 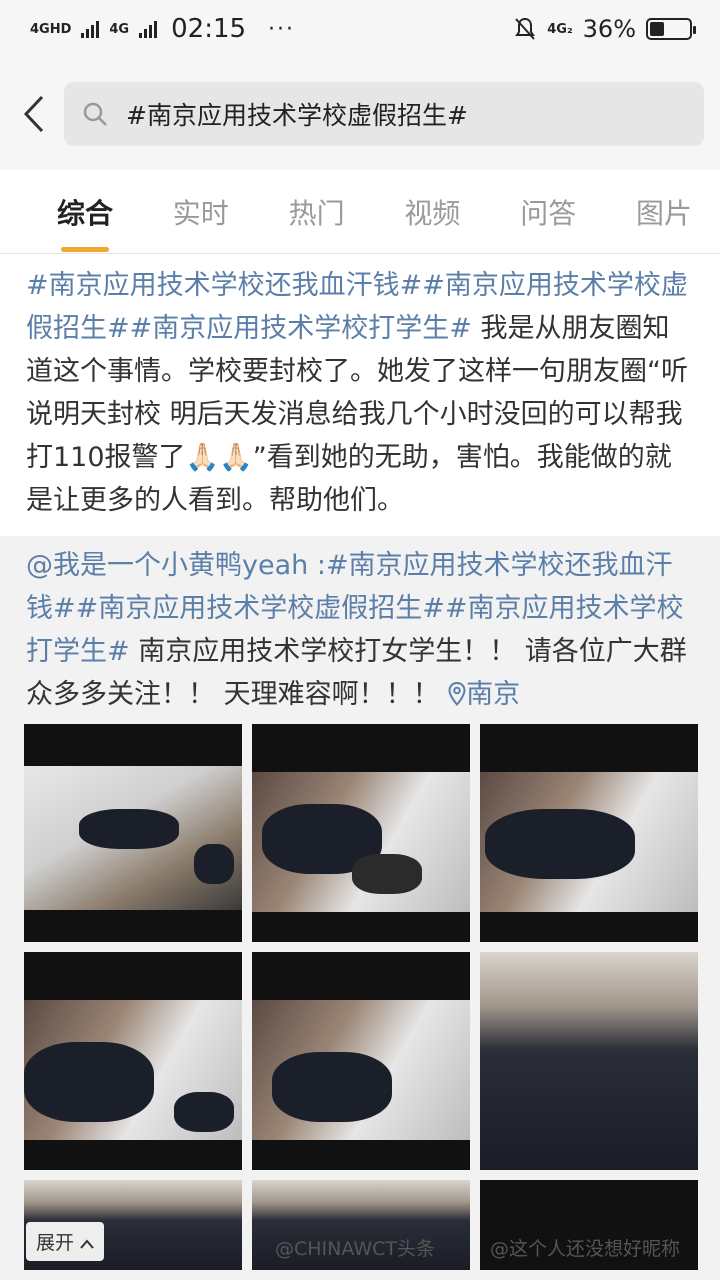 What do you see at coordinates (87, 1244) in the screenshot?
I see `chevron-up-icon` at bounding box center [87, 1244].